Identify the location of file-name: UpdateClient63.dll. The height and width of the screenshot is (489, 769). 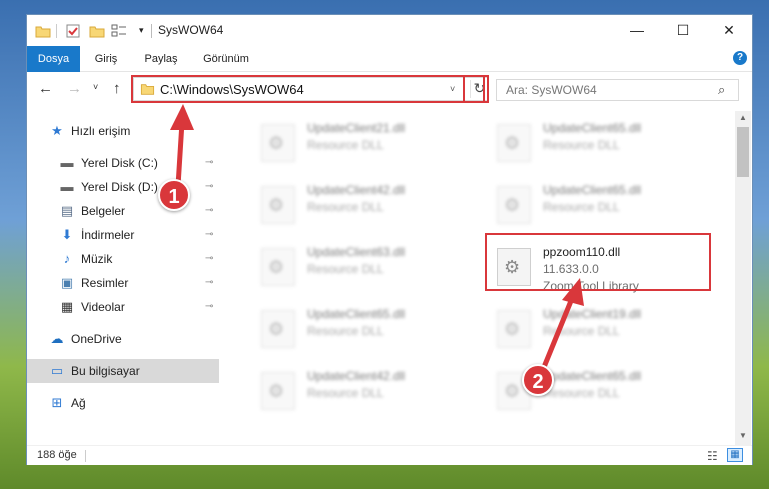
(356, 252).